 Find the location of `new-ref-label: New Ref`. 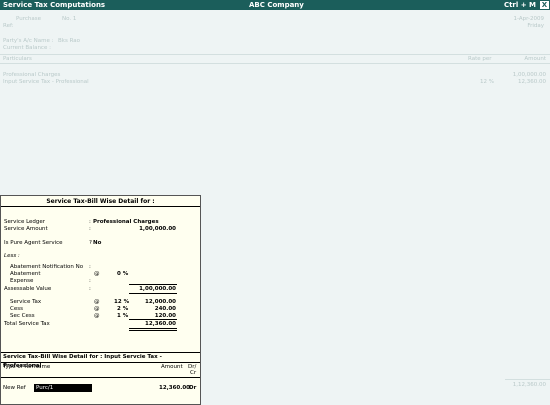

new-ref-label: New Ref is located at coordinates (14, 388).